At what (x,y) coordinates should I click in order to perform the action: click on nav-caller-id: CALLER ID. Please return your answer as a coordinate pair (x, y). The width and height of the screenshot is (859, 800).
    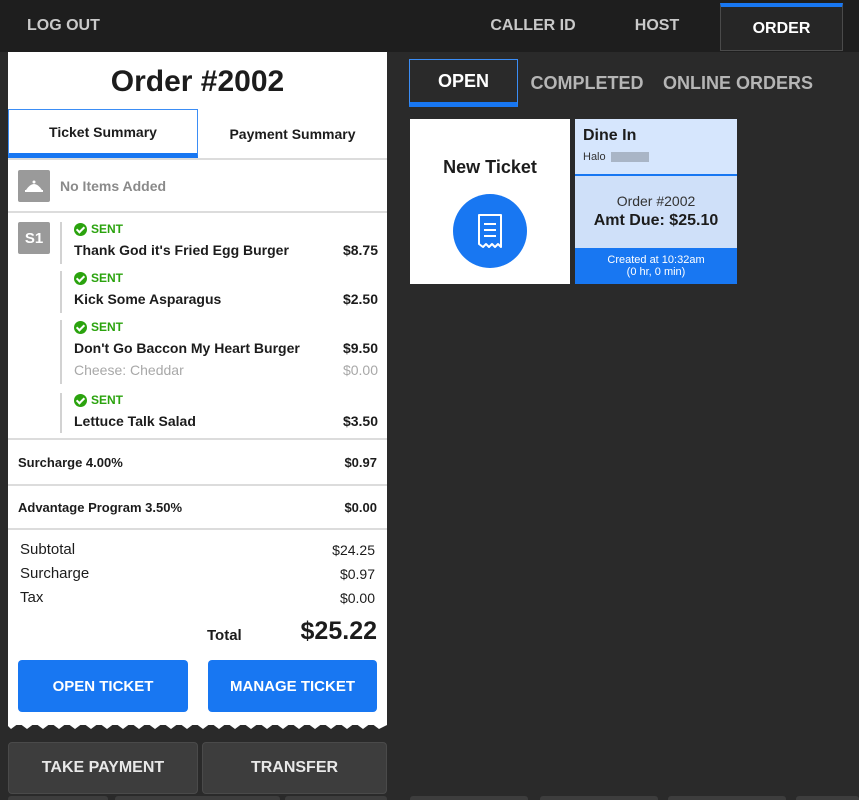
    Looking at the image, I should click on (533, 26).